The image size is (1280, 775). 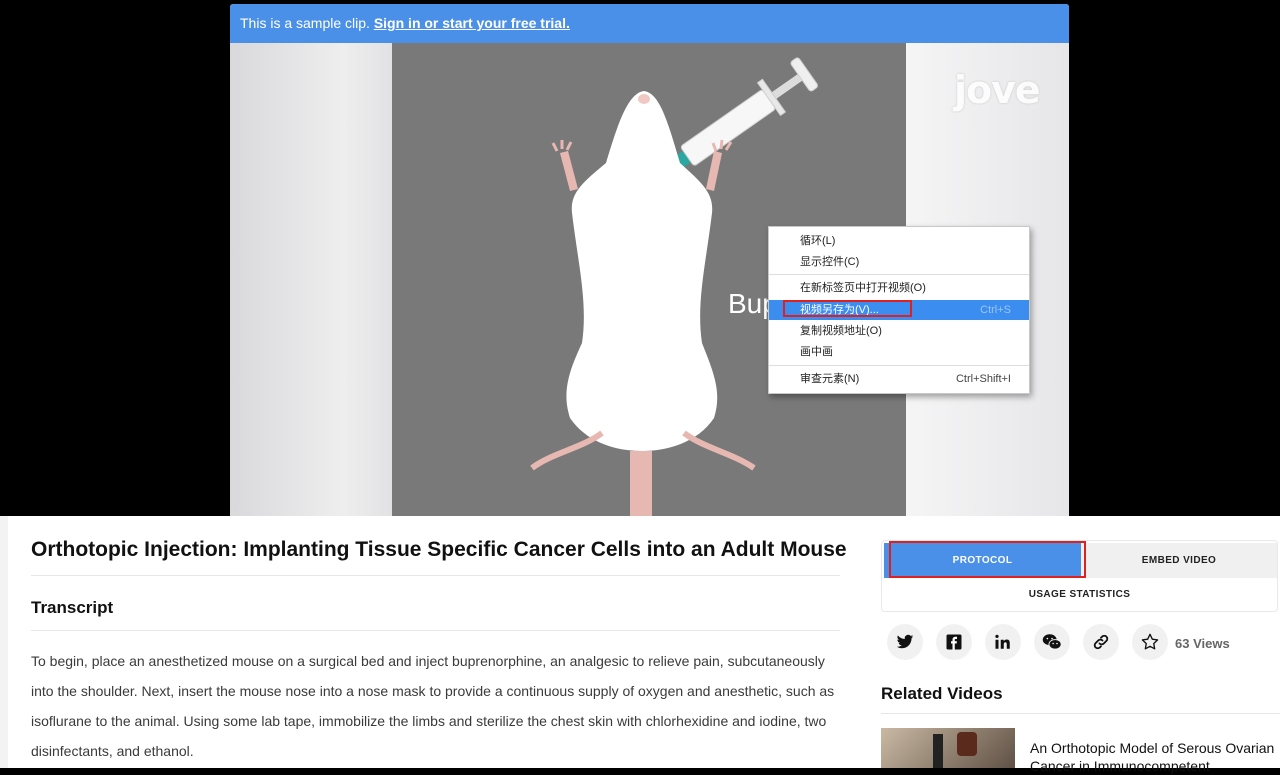 What do you see at coordinates (816, 352) in the screenshot?
I see `ctx-item-label: 画中画` at bounding box center [816, 352].